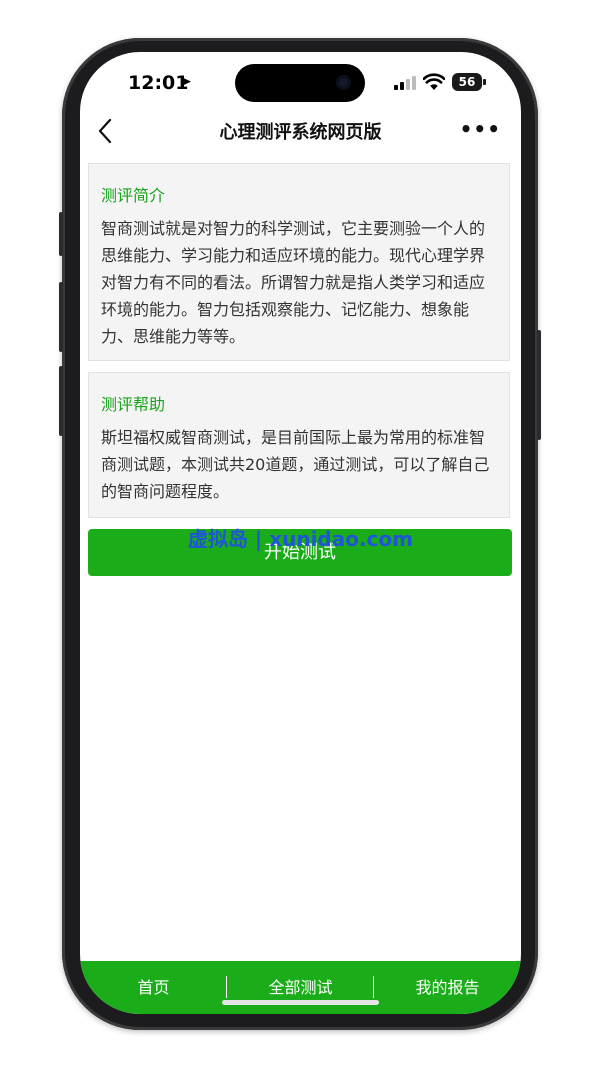  I want to click on tab-all-tests: 全部测试, so click(300, 987).